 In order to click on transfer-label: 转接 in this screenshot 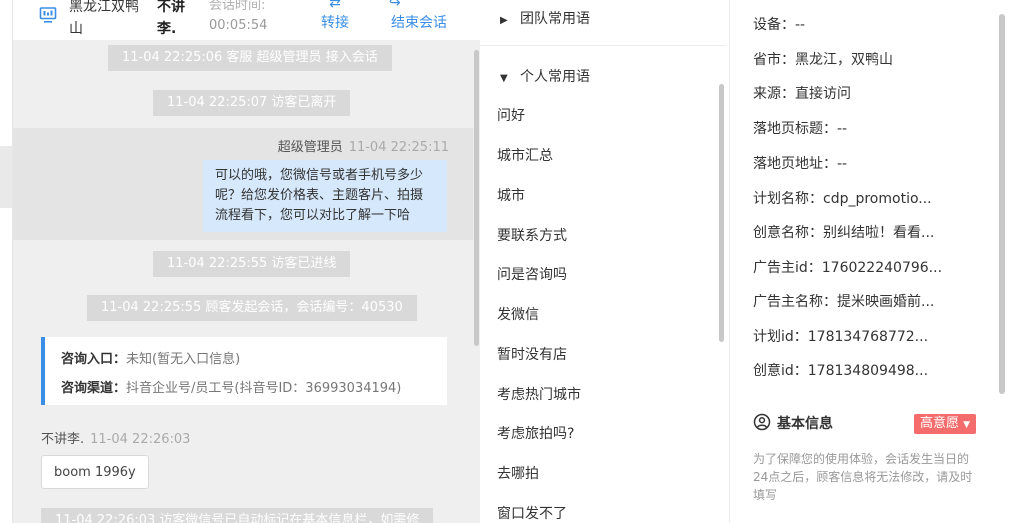, I will do `click(335, 23)`.